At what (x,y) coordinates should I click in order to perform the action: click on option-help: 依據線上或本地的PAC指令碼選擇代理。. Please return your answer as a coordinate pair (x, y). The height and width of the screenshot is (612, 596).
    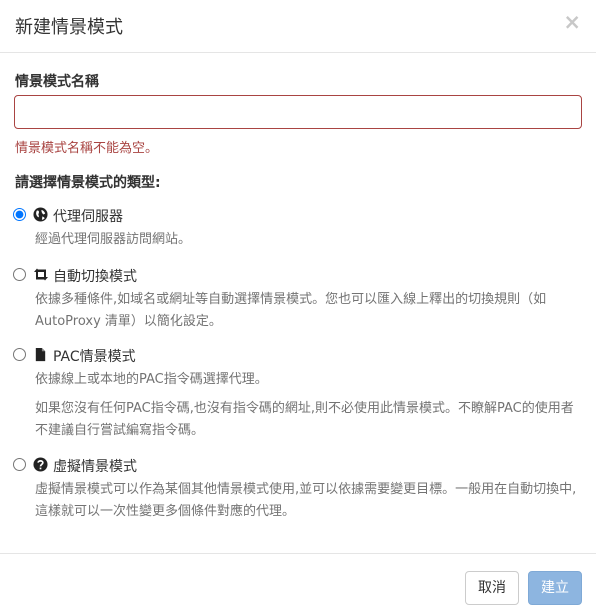
    Looking at the image, I should click on (151, 379).